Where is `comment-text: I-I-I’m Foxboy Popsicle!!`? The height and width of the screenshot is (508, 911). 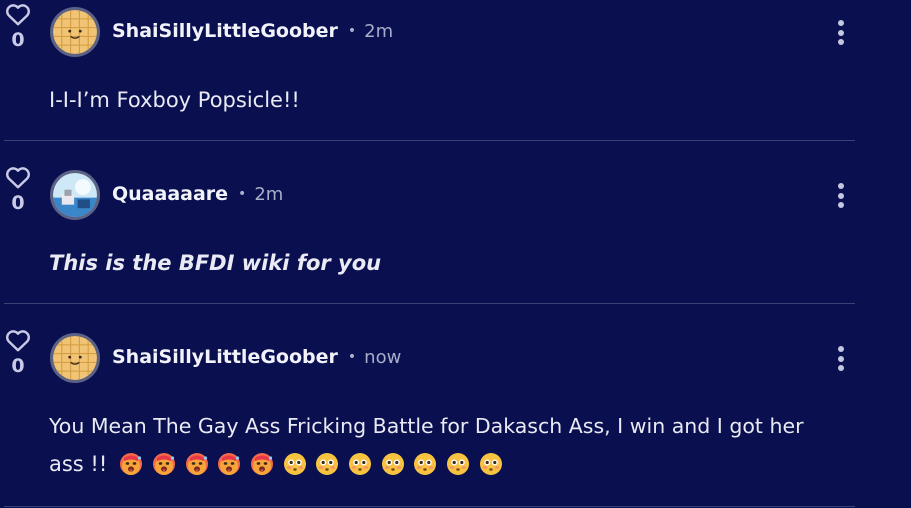
comment-text: I-I-I’m Foxboy Popsicle!! is located at coordinates (174, 100).